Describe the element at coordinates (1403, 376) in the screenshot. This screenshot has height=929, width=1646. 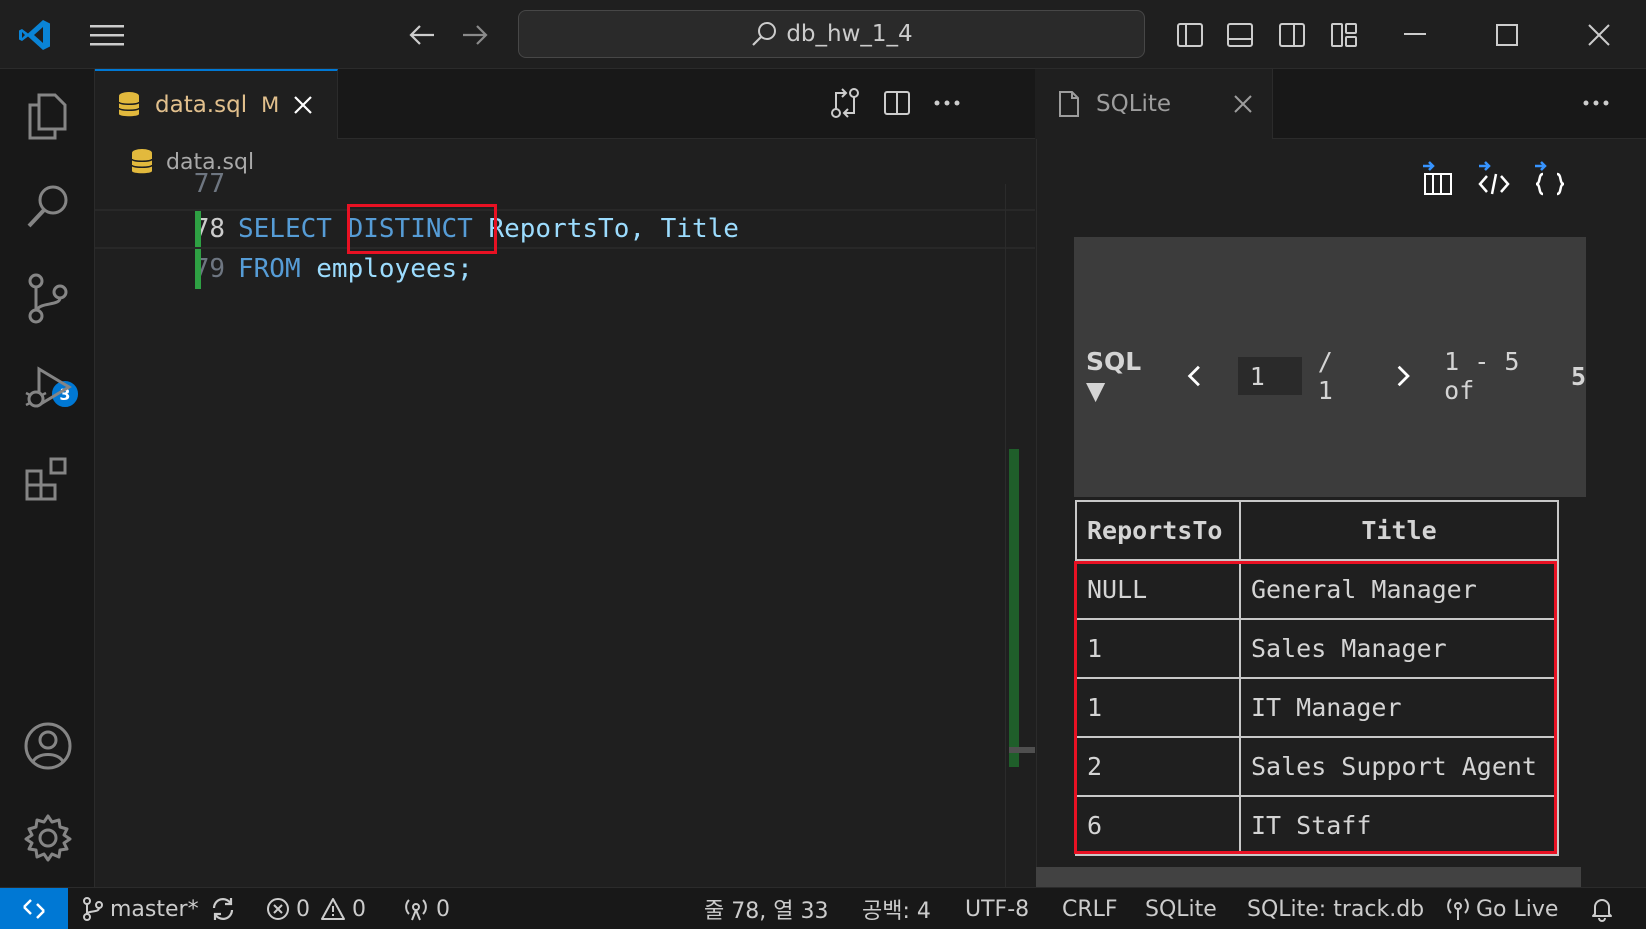
I see `next-page-icon` at that location.